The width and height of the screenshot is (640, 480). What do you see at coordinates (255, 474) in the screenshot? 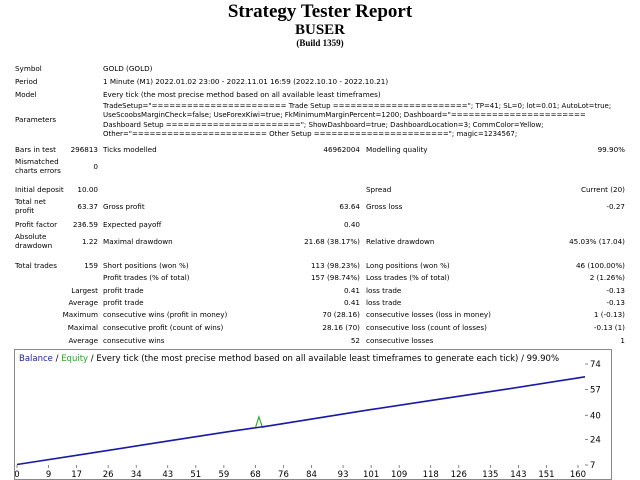
I see `x-tick-label: 68` at bounding box center [255, 474].